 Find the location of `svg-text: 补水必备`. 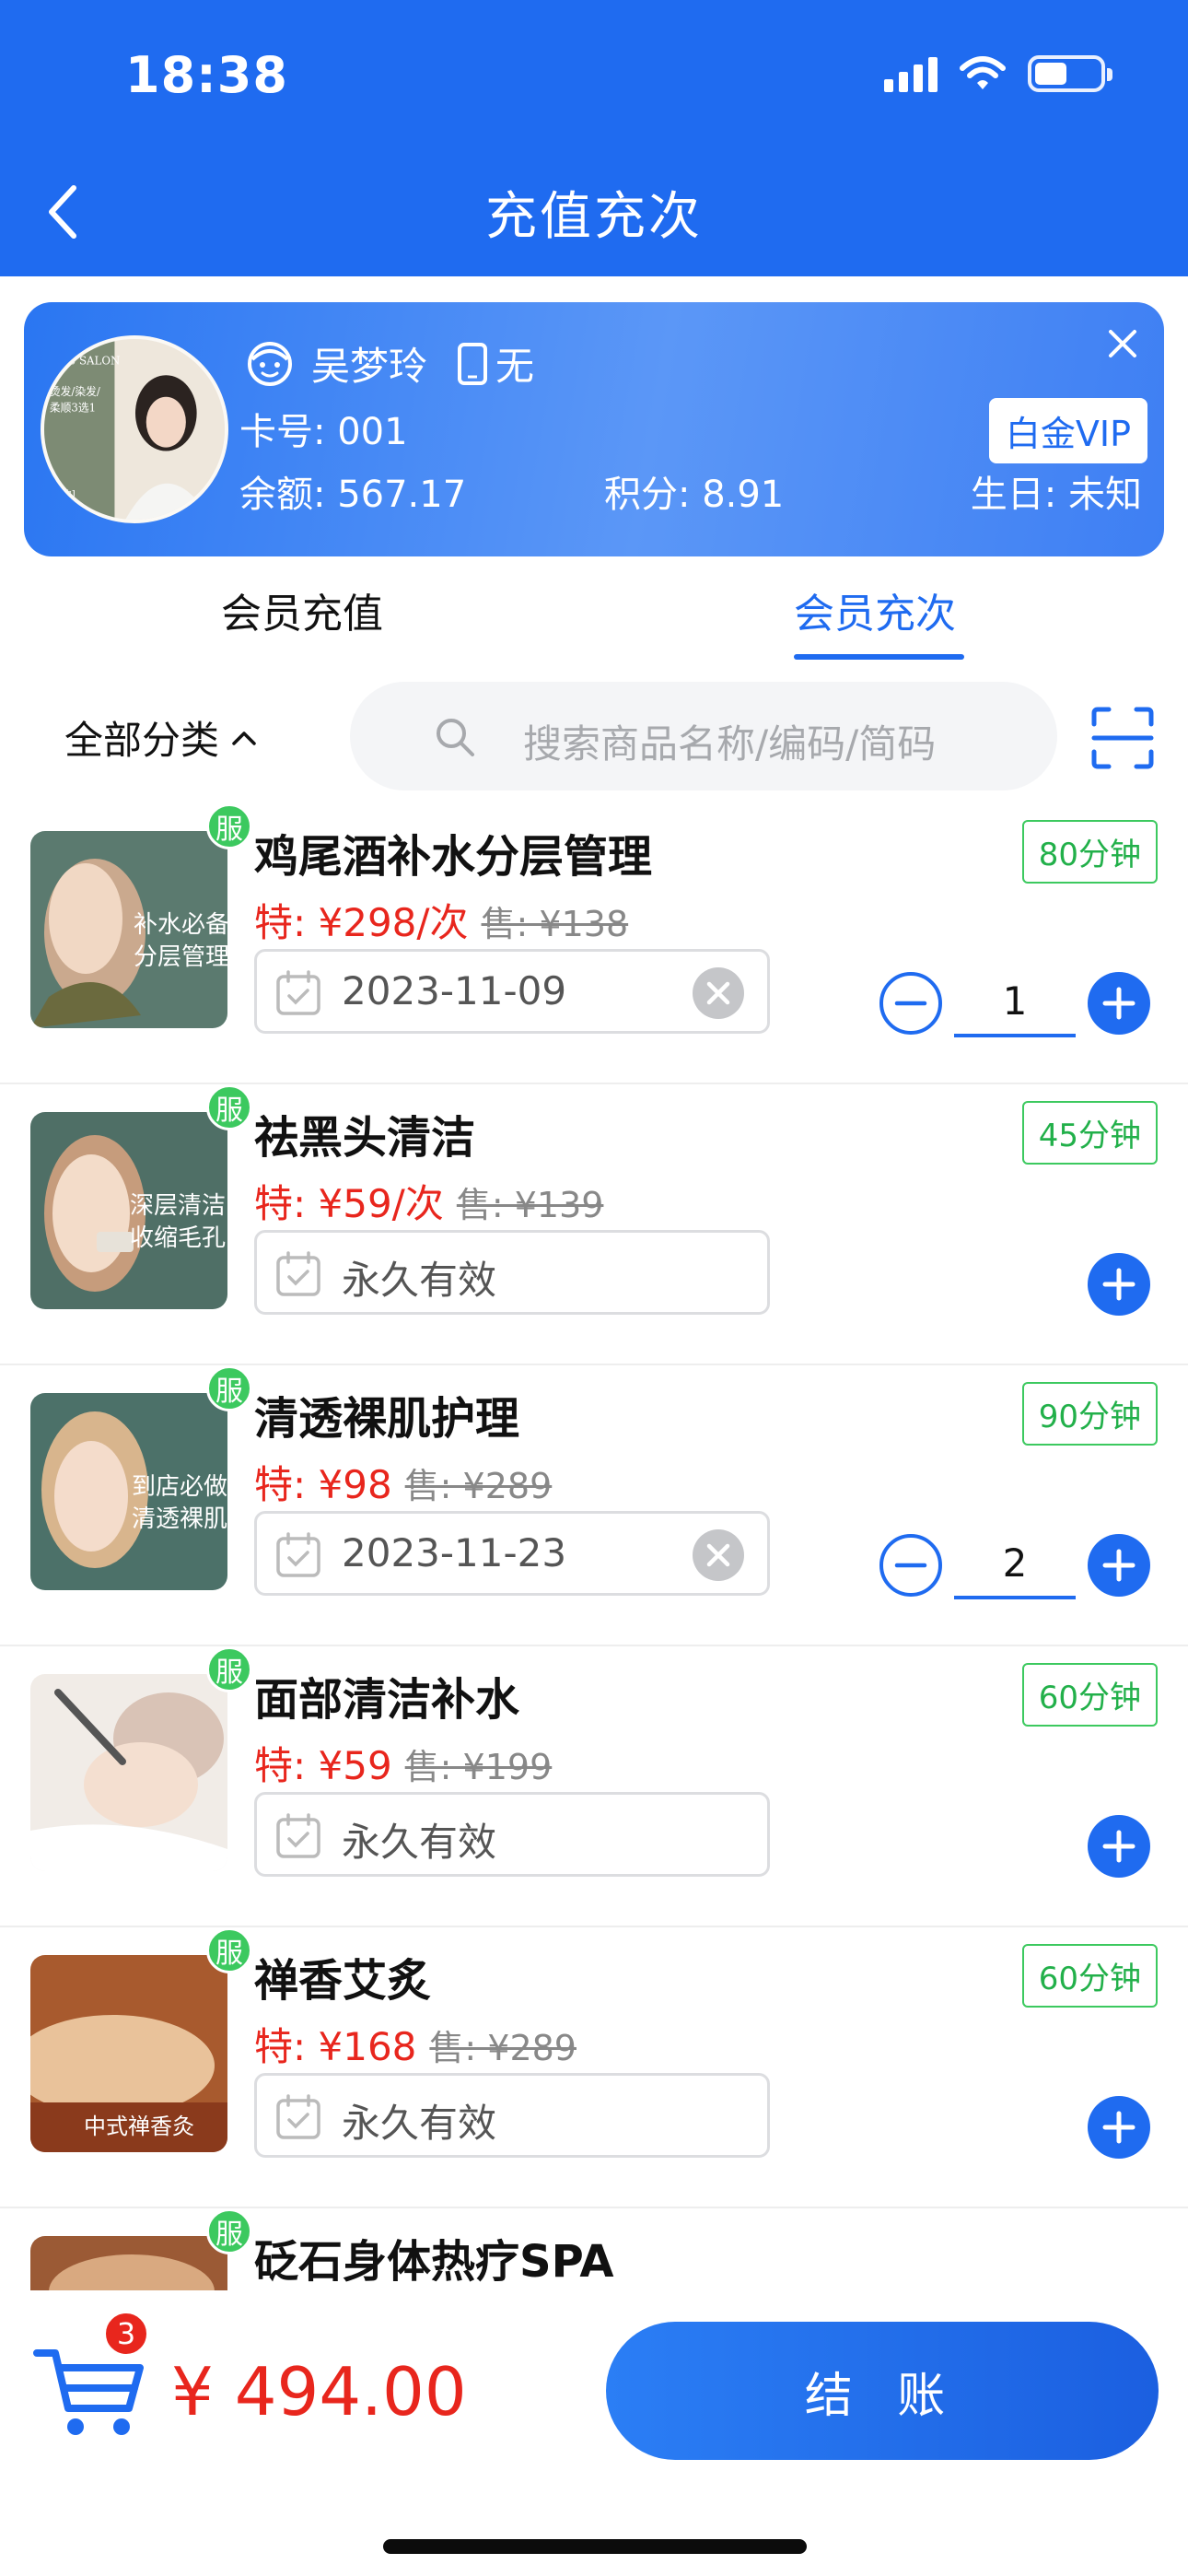

svg-text: 补水必备 is located at coordinates (180, 925).